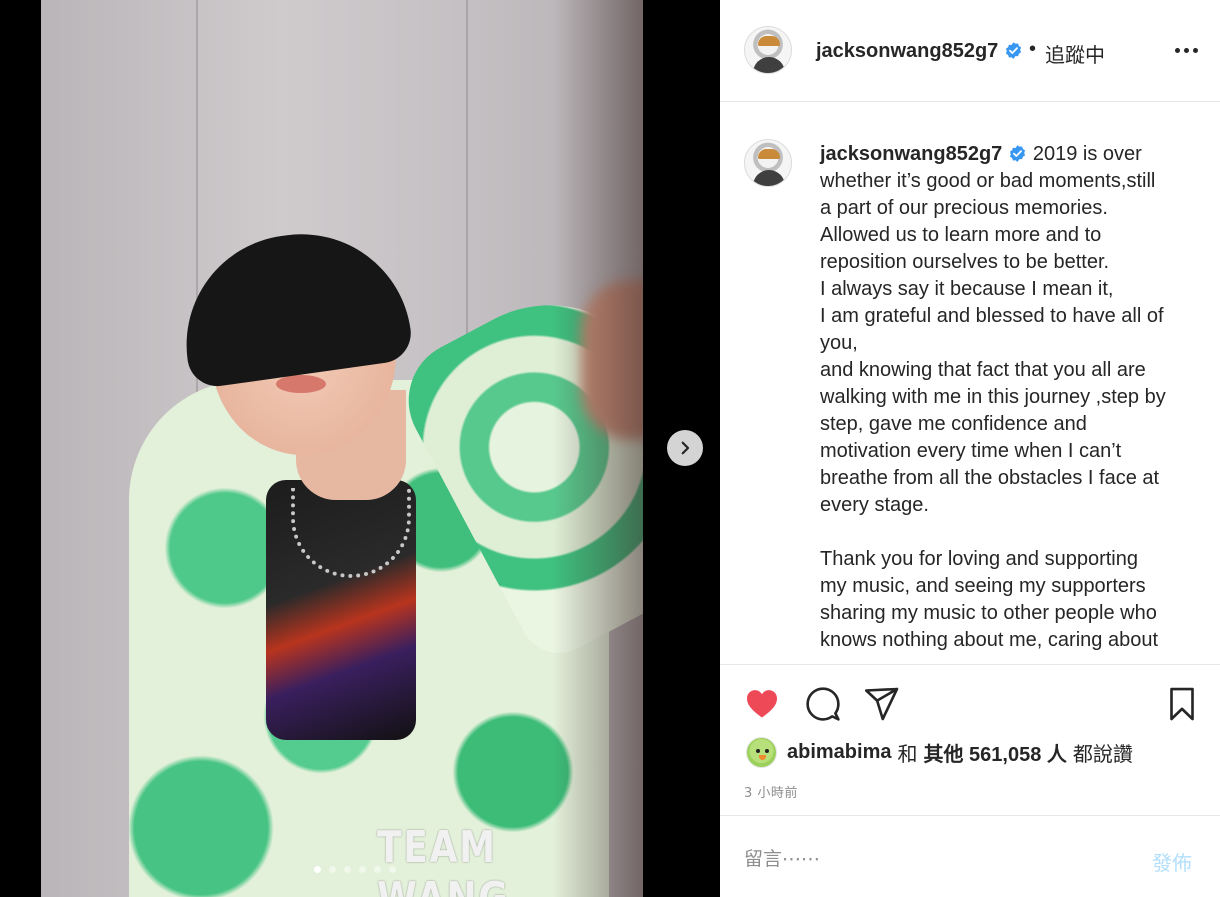 Image resolution: width=1220 pixels, height=897 pixels. Describe the element at coordinates (442, 859) in the screenshot. I see `photo-overlay-text: TEAM WANG` at that location.